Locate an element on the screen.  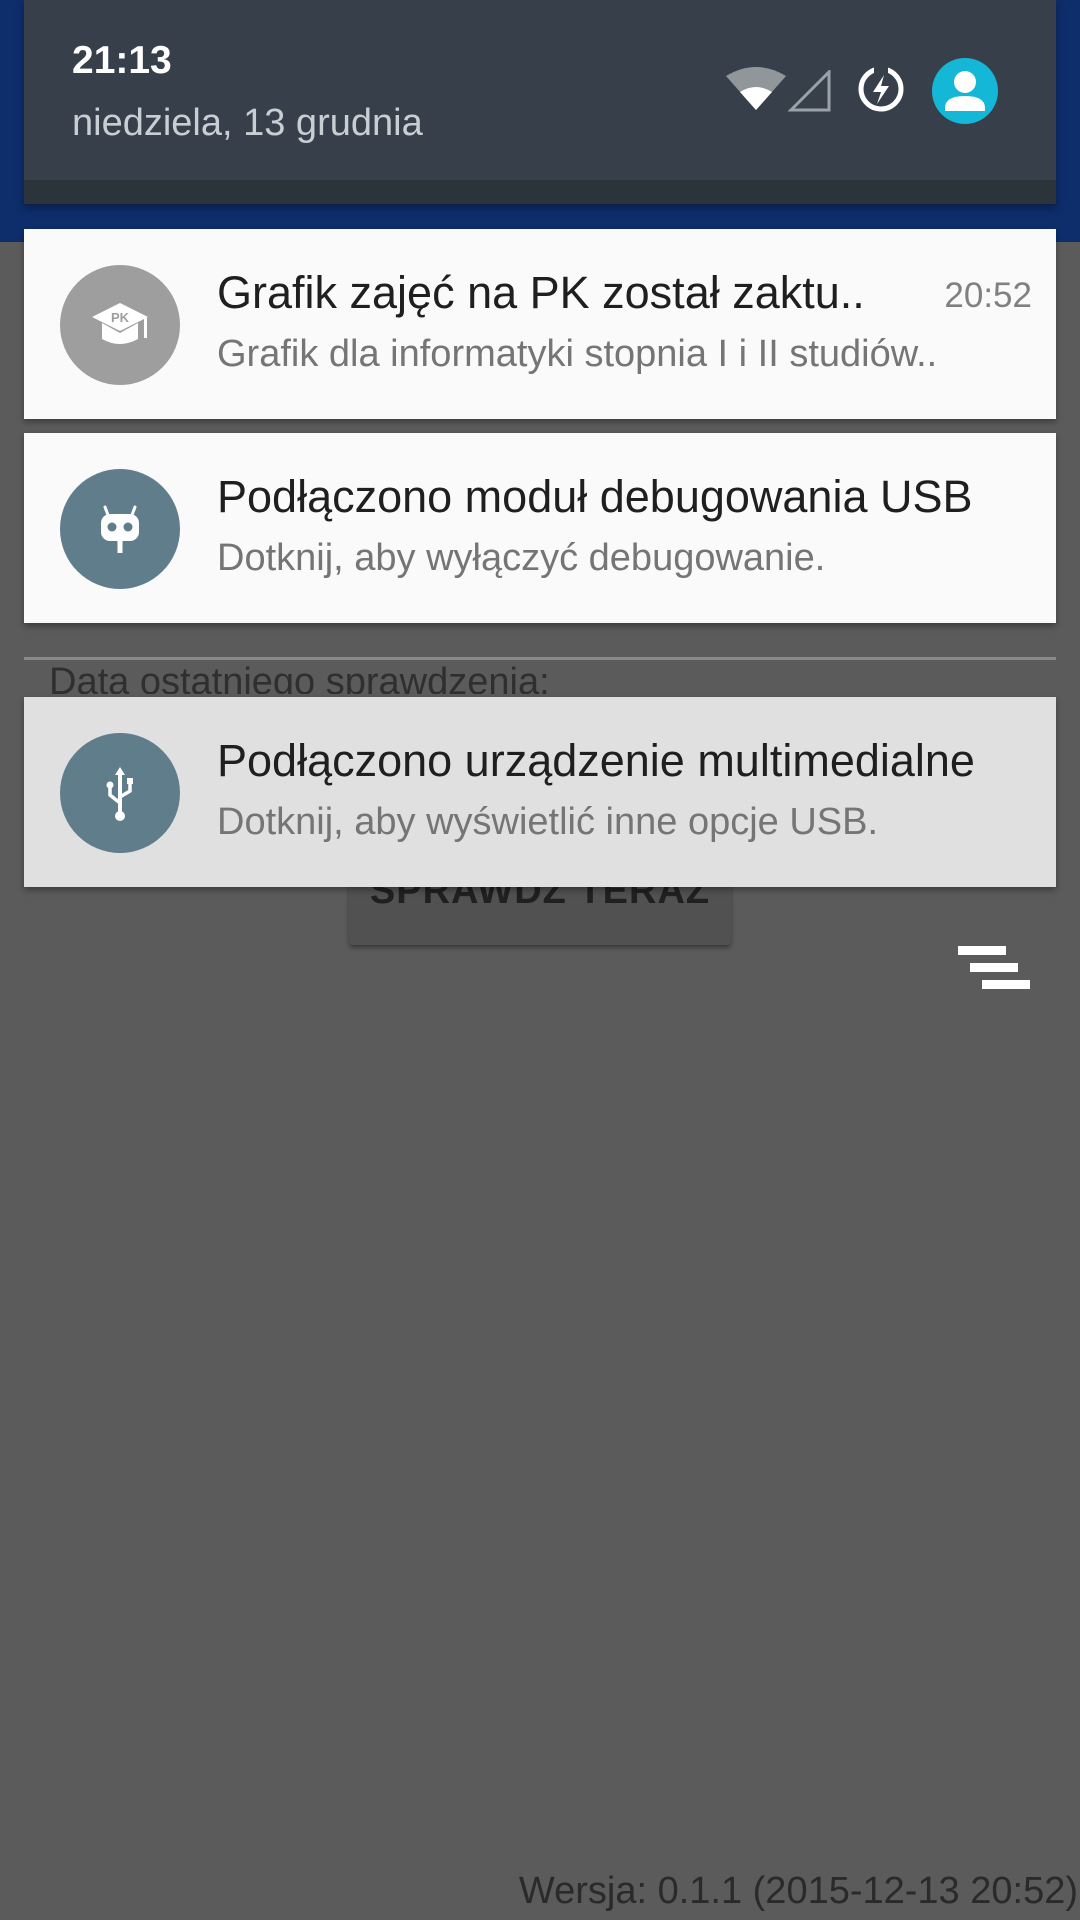
header-date: niedziela, 13 grudnia is located at coordinates (247, 123).